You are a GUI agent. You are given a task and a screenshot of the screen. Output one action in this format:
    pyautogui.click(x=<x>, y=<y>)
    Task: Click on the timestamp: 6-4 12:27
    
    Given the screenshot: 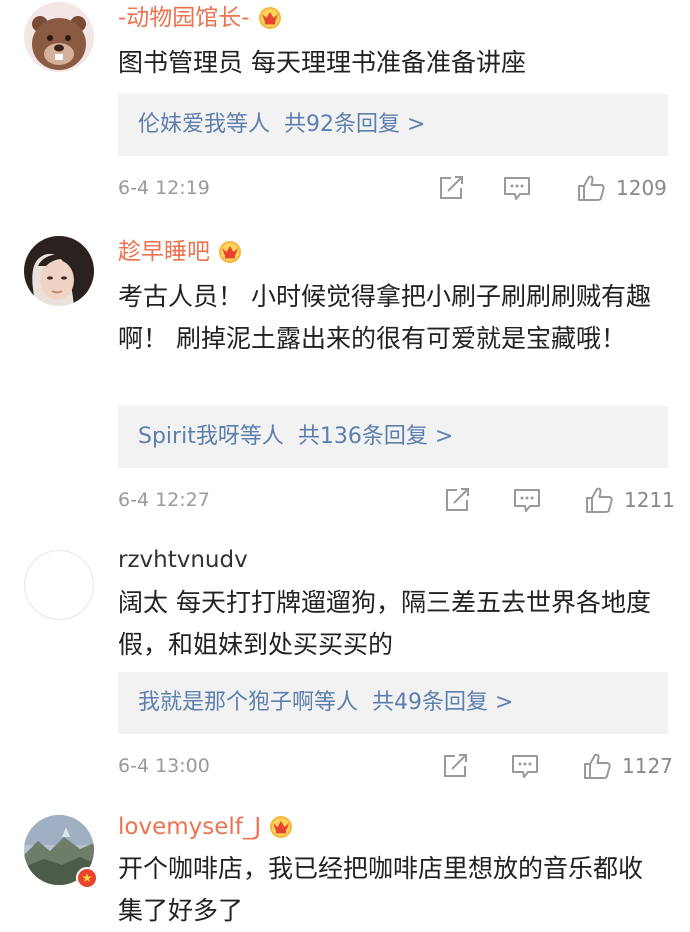 What is the action you would take?
    pyautogui.click(x=164, y=500)
    